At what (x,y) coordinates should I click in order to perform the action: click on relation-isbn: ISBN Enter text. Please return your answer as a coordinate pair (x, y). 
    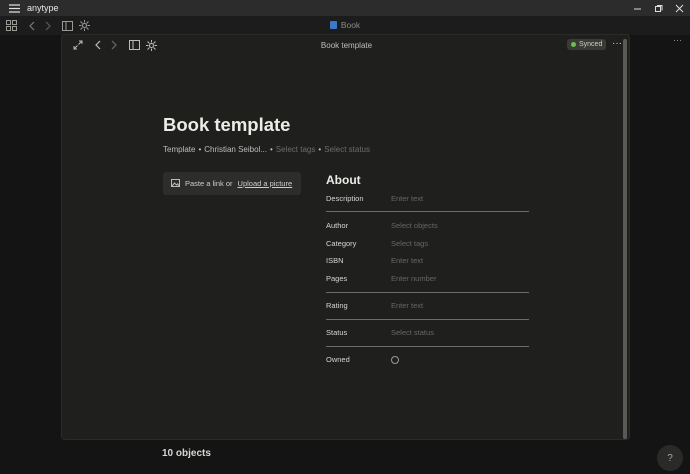
    Looking at the image, I should click on (427, 262).